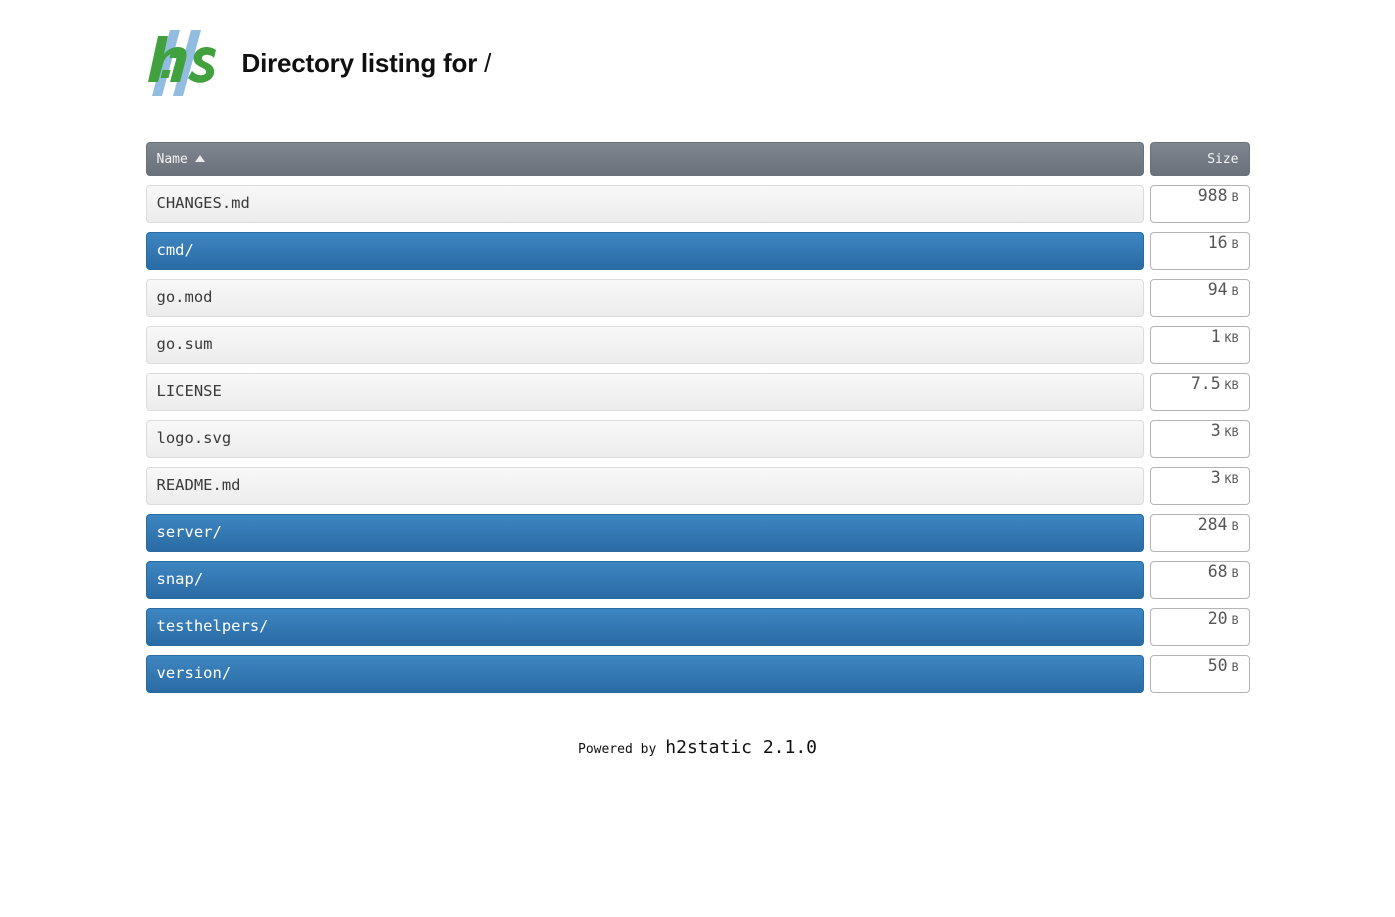 This screenshot has height=917, width=1395. I want to click on entry-name-label: CHANGES.md, so click(203, 203).